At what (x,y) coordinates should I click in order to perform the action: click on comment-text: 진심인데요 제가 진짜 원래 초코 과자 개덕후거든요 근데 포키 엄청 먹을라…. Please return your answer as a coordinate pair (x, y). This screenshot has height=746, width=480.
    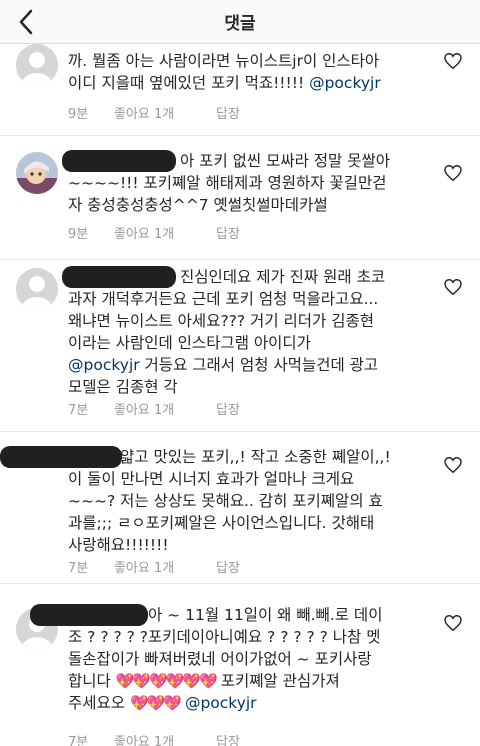
    Looking at the image, I should click on (227, 332).